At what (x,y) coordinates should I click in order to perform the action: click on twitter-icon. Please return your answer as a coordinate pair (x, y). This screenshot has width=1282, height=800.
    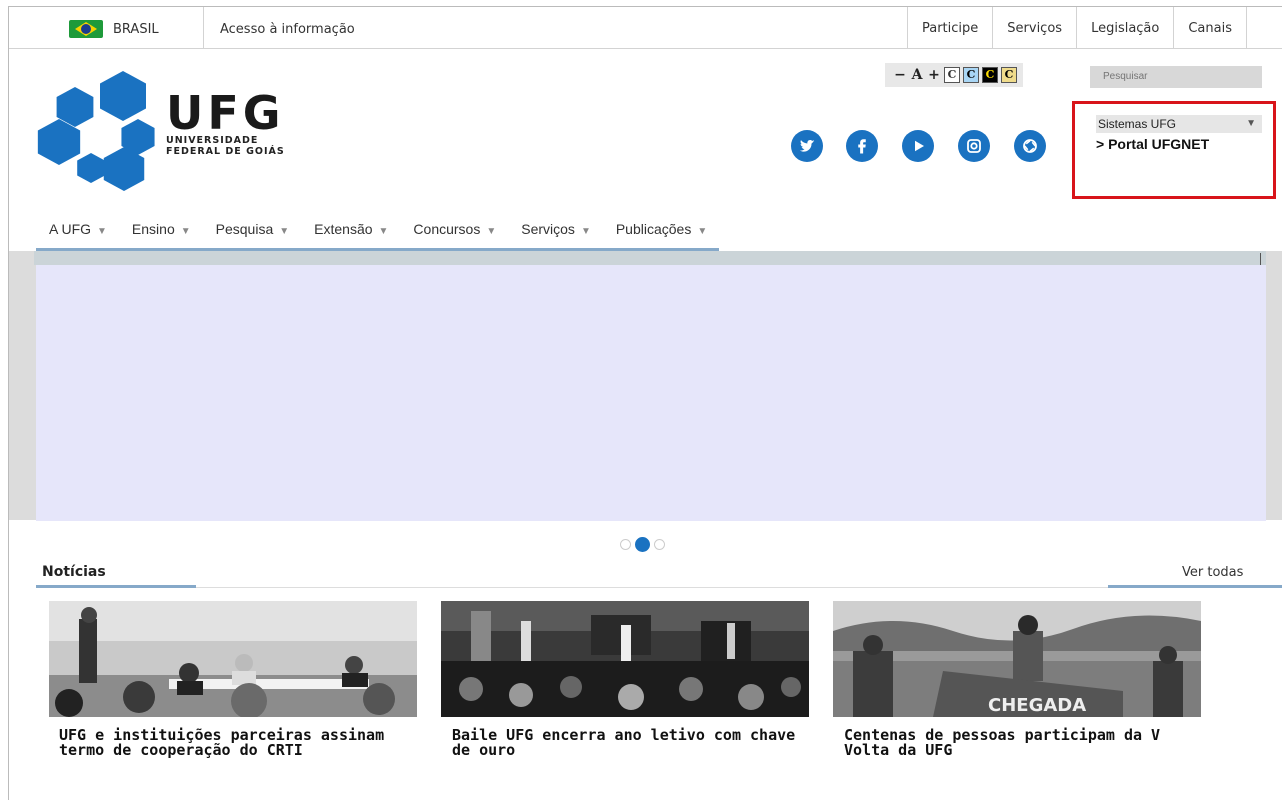
    Looking at the image, I should click on (807, 146).